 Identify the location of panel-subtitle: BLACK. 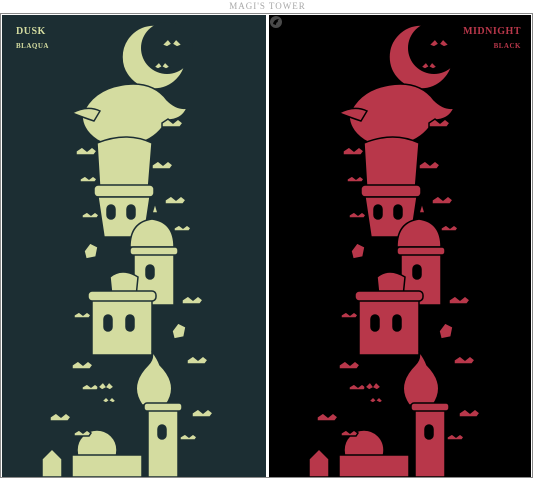
(507, 46).